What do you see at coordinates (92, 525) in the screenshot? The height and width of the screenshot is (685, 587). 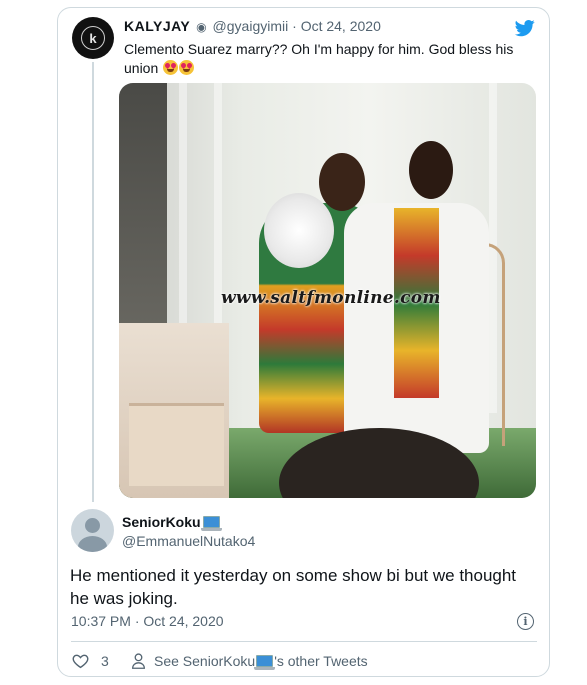 I see `default-avatar-head` at bounding box center [92, 525].